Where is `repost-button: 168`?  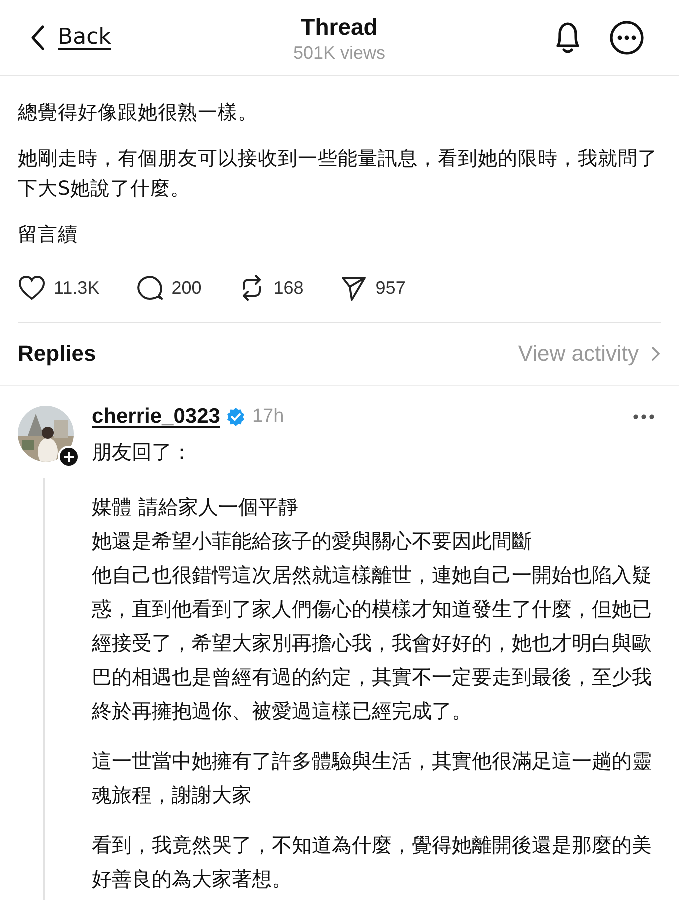 repost-button: 168 is located at coordinates (271, 288).